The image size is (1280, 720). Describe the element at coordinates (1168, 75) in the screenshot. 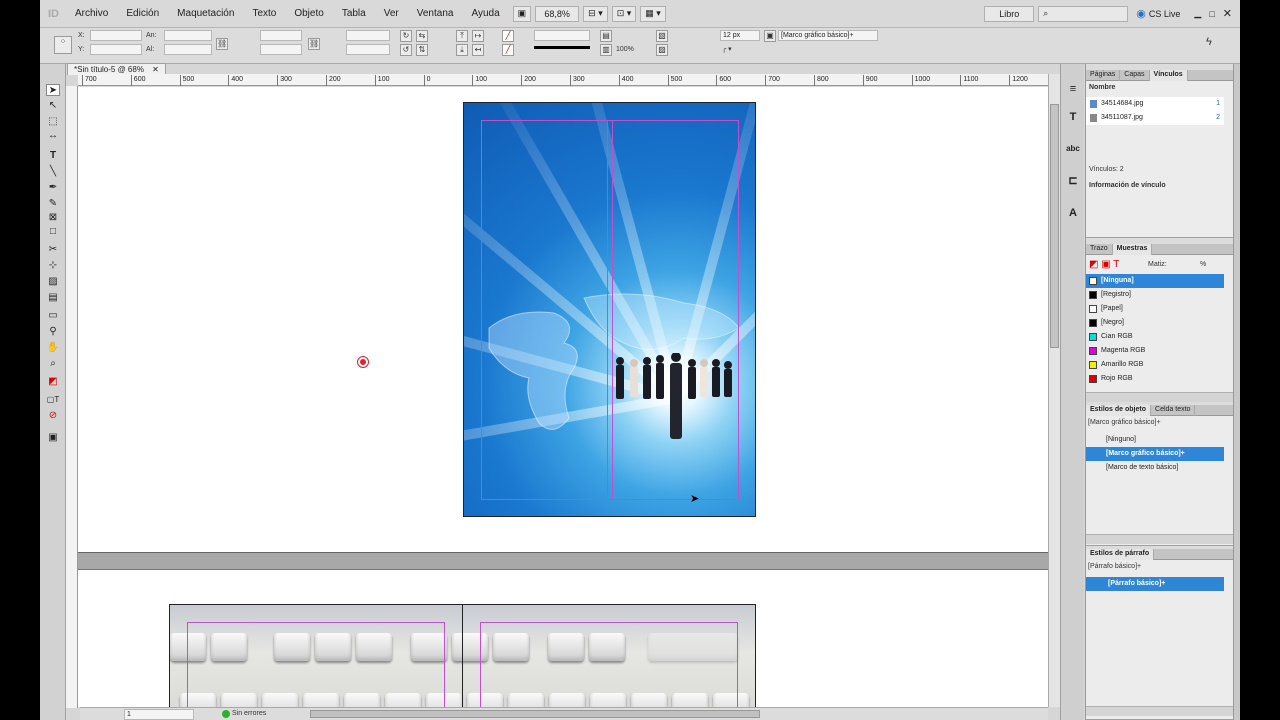

I see `tab-vinculos: Vínculos` at that location.